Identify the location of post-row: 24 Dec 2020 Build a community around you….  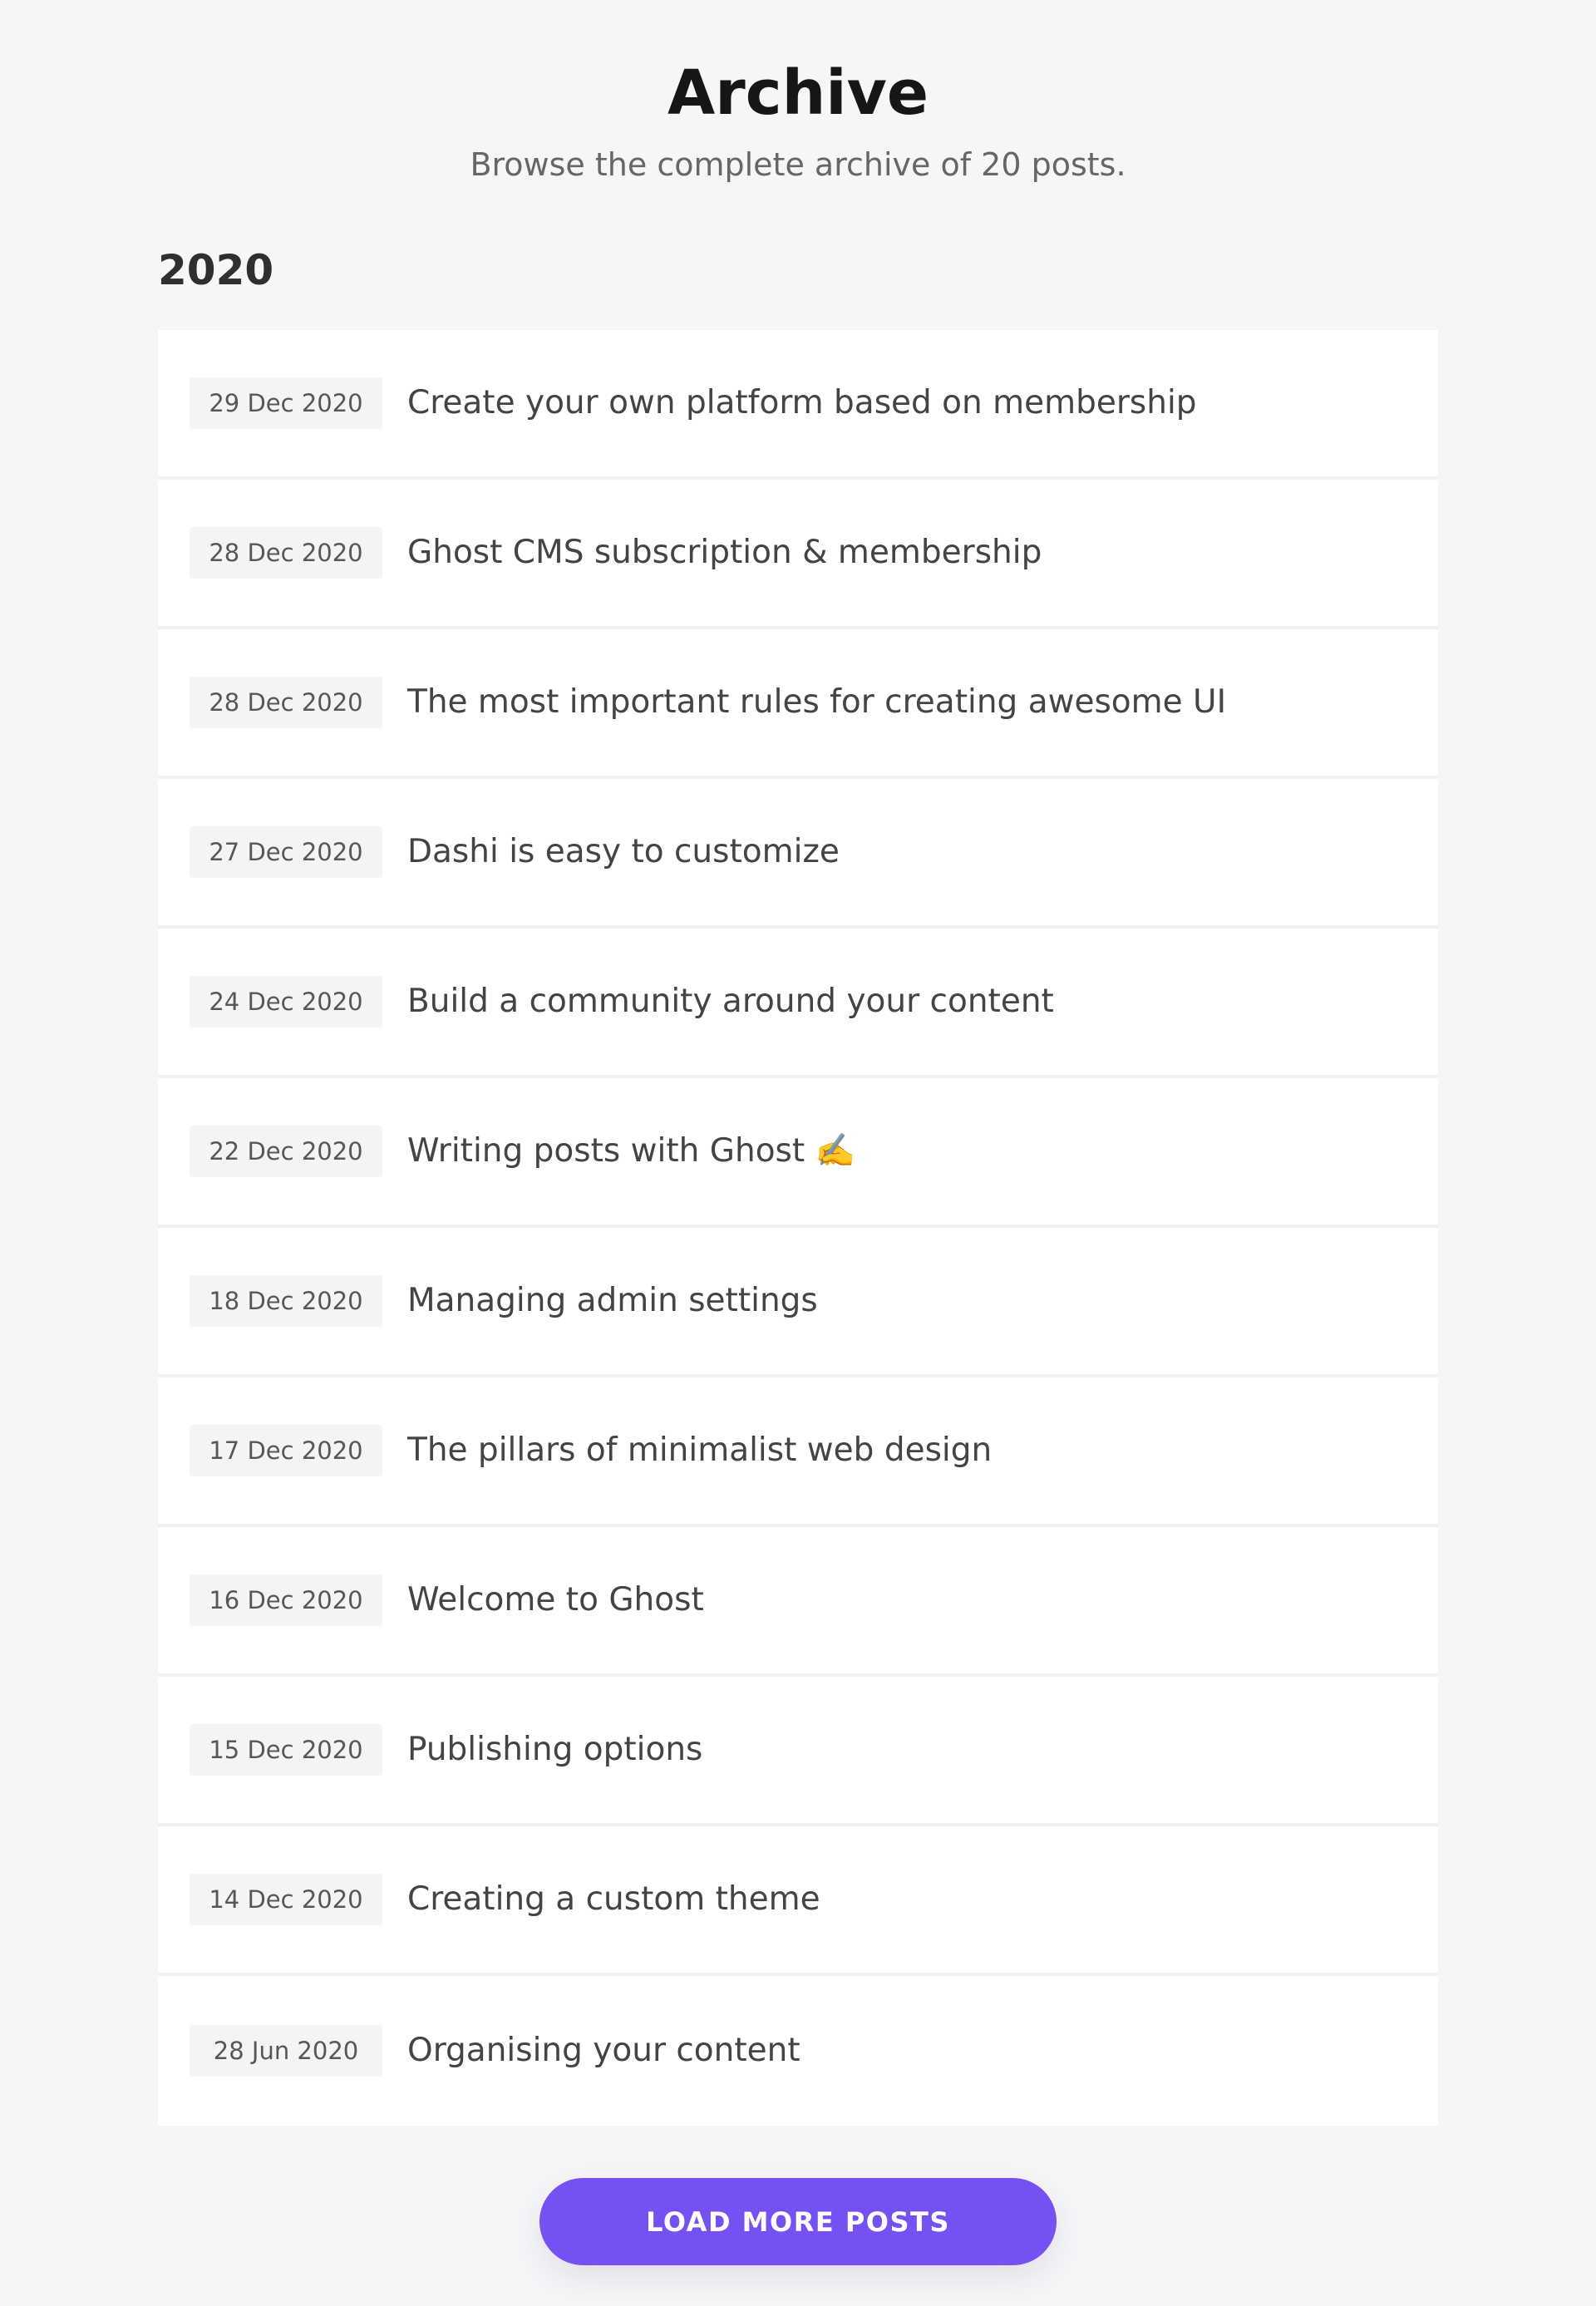
(798, 1003).